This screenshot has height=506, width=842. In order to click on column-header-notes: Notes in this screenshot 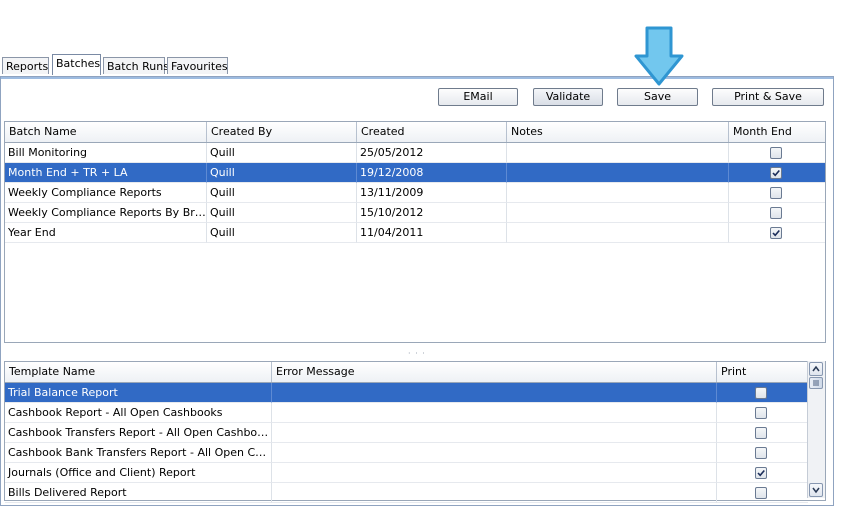, I will do `click(618, 132)`.